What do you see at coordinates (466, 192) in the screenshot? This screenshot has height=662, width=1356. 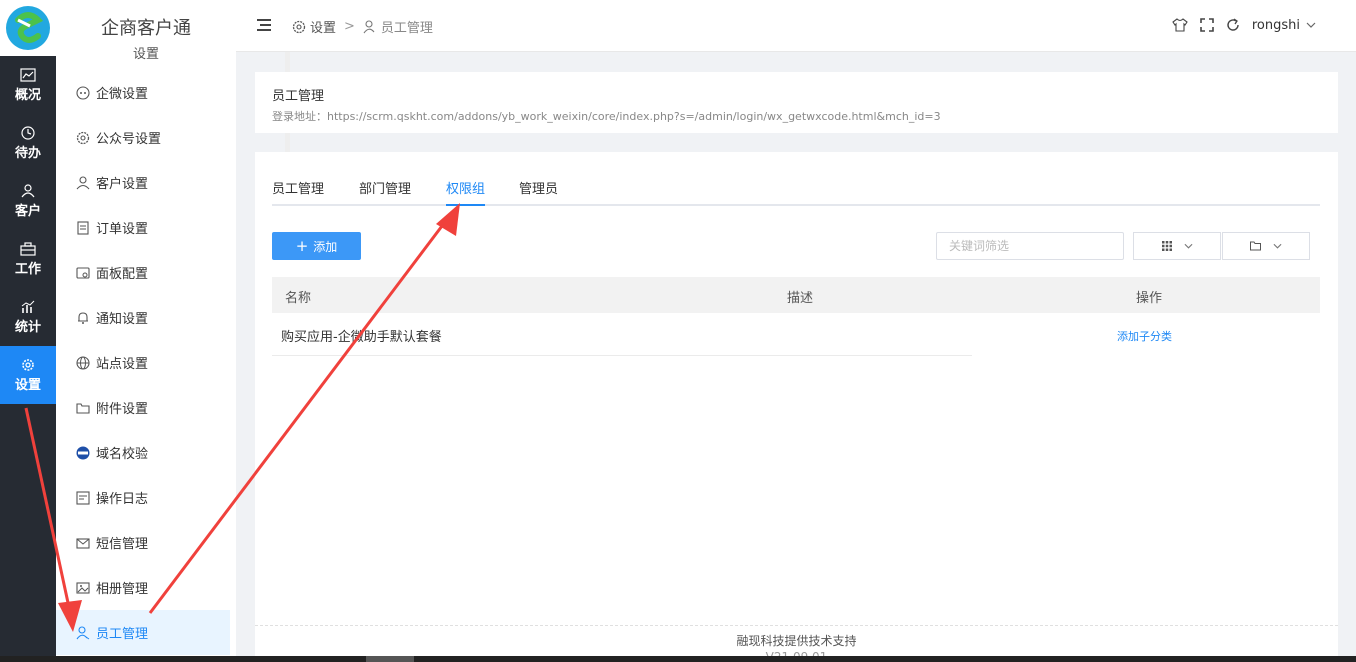 I see `tab-permission-group: 权限组` at bounding box center [466, 192].